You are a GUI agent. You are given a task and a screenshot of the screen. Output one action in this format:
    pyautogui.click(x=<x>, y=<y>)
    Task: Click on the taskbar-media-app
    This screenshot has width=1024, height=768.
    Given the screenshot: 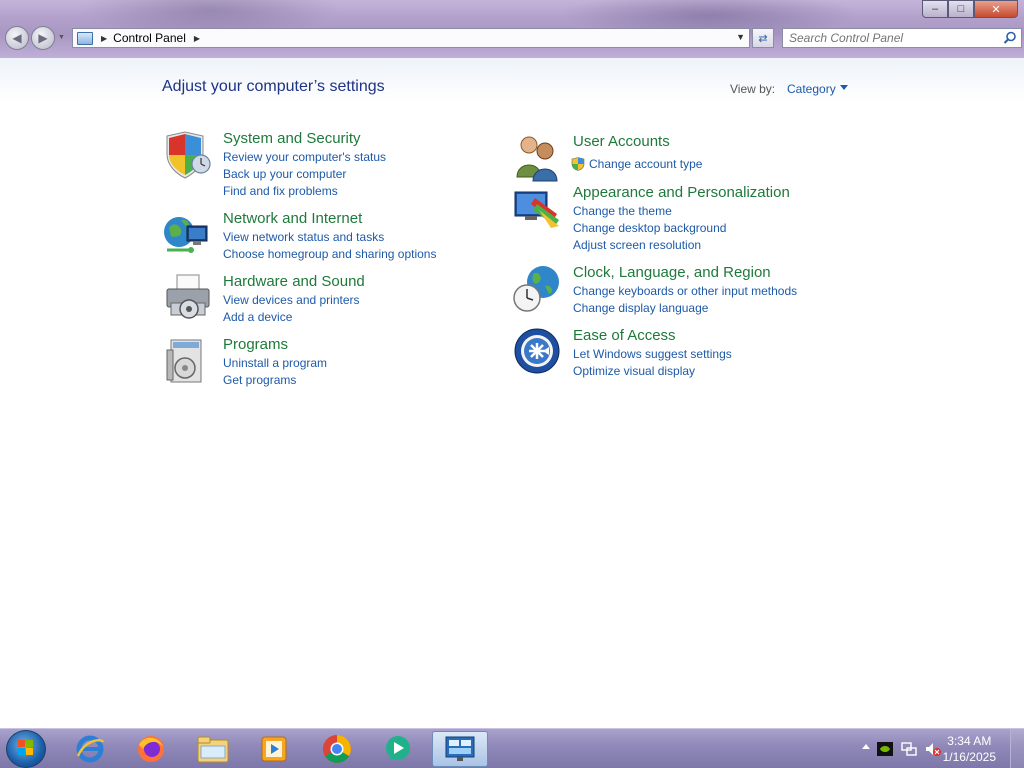 What is the action you would take?
    pyautogui.click(x=398, y=749)
    